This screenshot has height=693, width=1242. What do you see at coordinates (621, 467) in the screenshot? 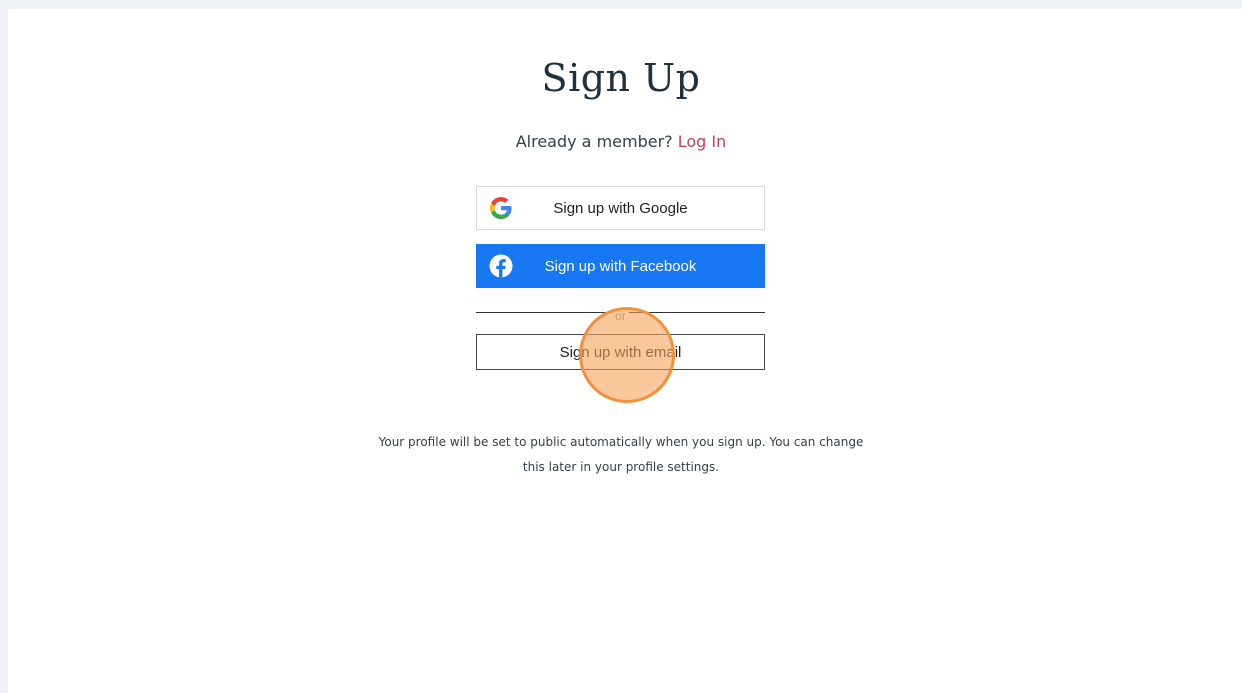
I see `notice-line-2: this later in your profile settings.` at bounding box center [621, 467].